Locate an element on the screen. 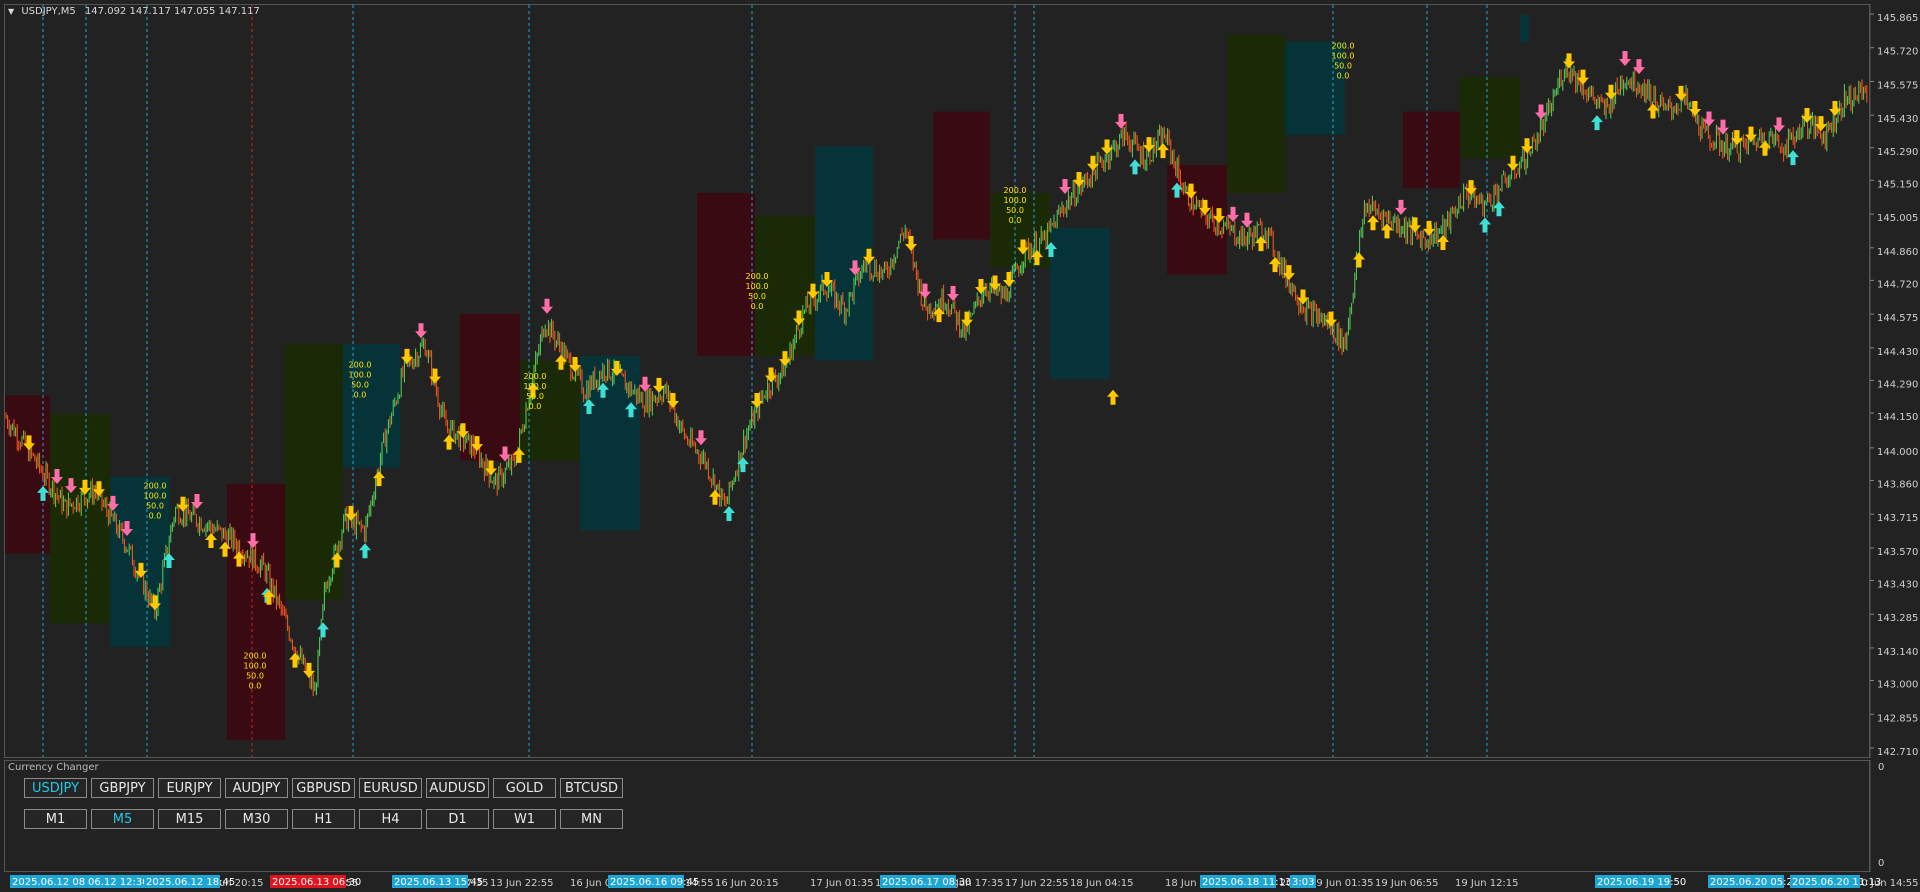 This screenshot has height=892, width=1920. pair-button-gbpjpy: GBPJPY is located at coordinates (122, 788).